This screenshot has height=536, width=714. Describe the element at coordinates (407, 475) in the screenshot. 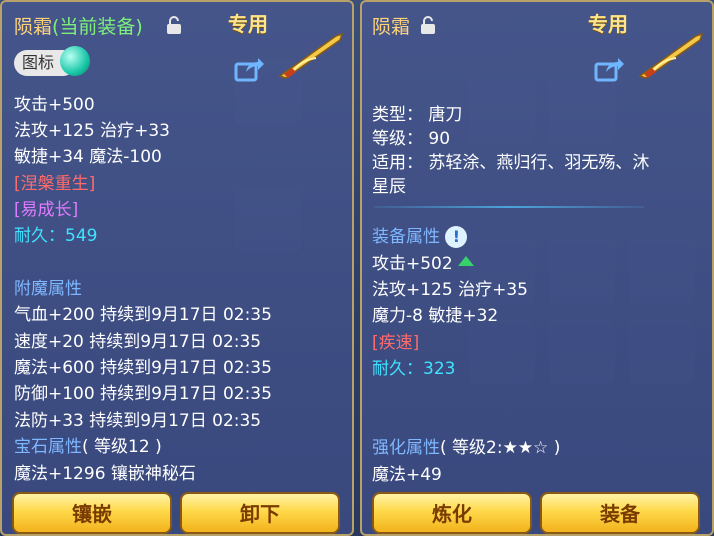

I see `enhance-stat: 魔法+49` at that location.